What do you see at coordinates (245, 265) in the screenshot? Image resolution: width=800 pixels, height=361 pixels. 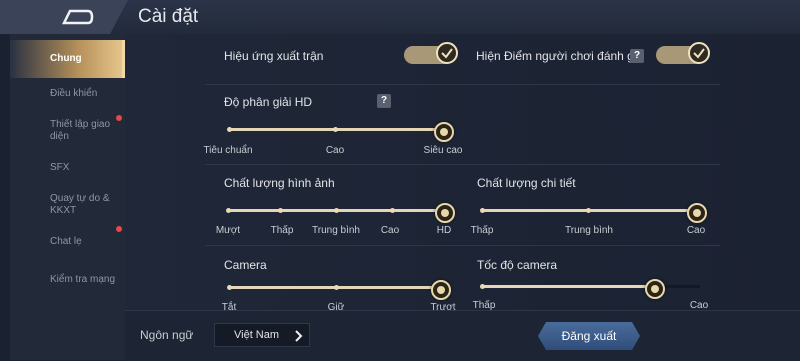 I see `camera-label: Camera` at bounding box center [245, 265].